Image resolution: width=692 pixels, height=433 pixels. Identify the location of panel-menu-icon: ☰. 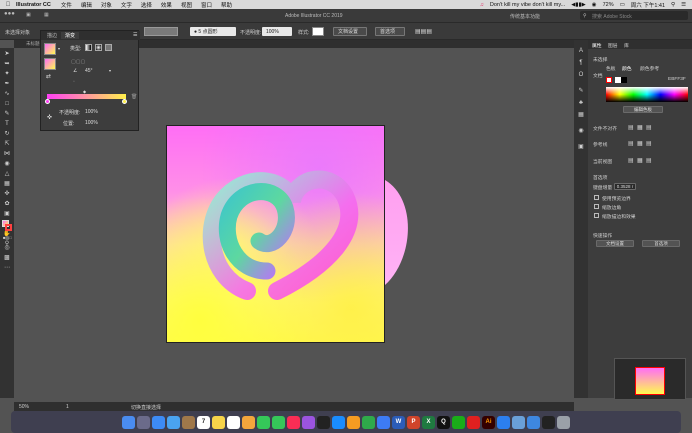
(135, 35).